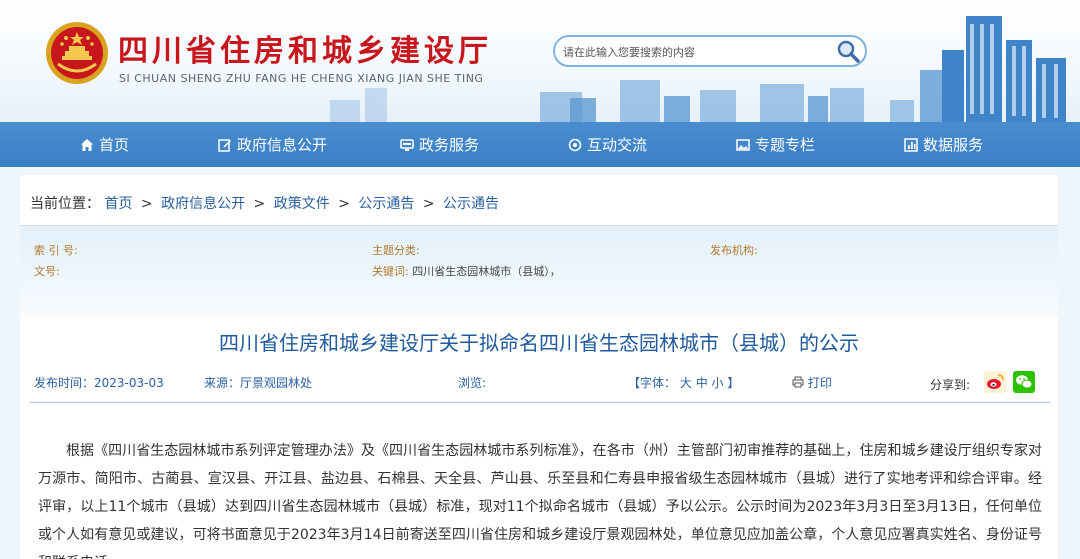  I want to click on keywords-row: 关键词: 四川省生态园林城市（县城），, so click(466, 271).